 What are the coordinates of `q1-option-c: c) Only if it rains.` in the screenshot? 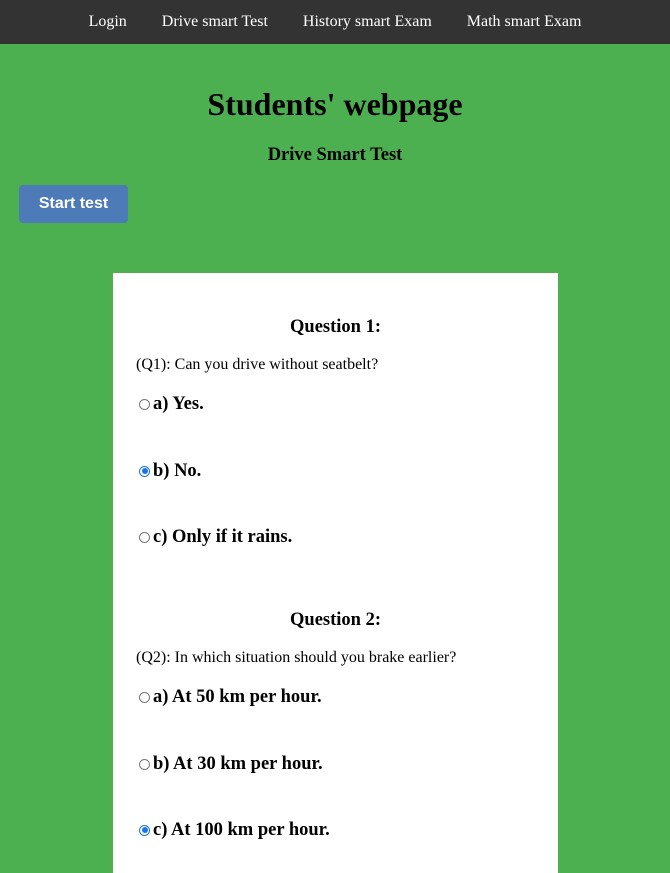 It's located at (215, 537).